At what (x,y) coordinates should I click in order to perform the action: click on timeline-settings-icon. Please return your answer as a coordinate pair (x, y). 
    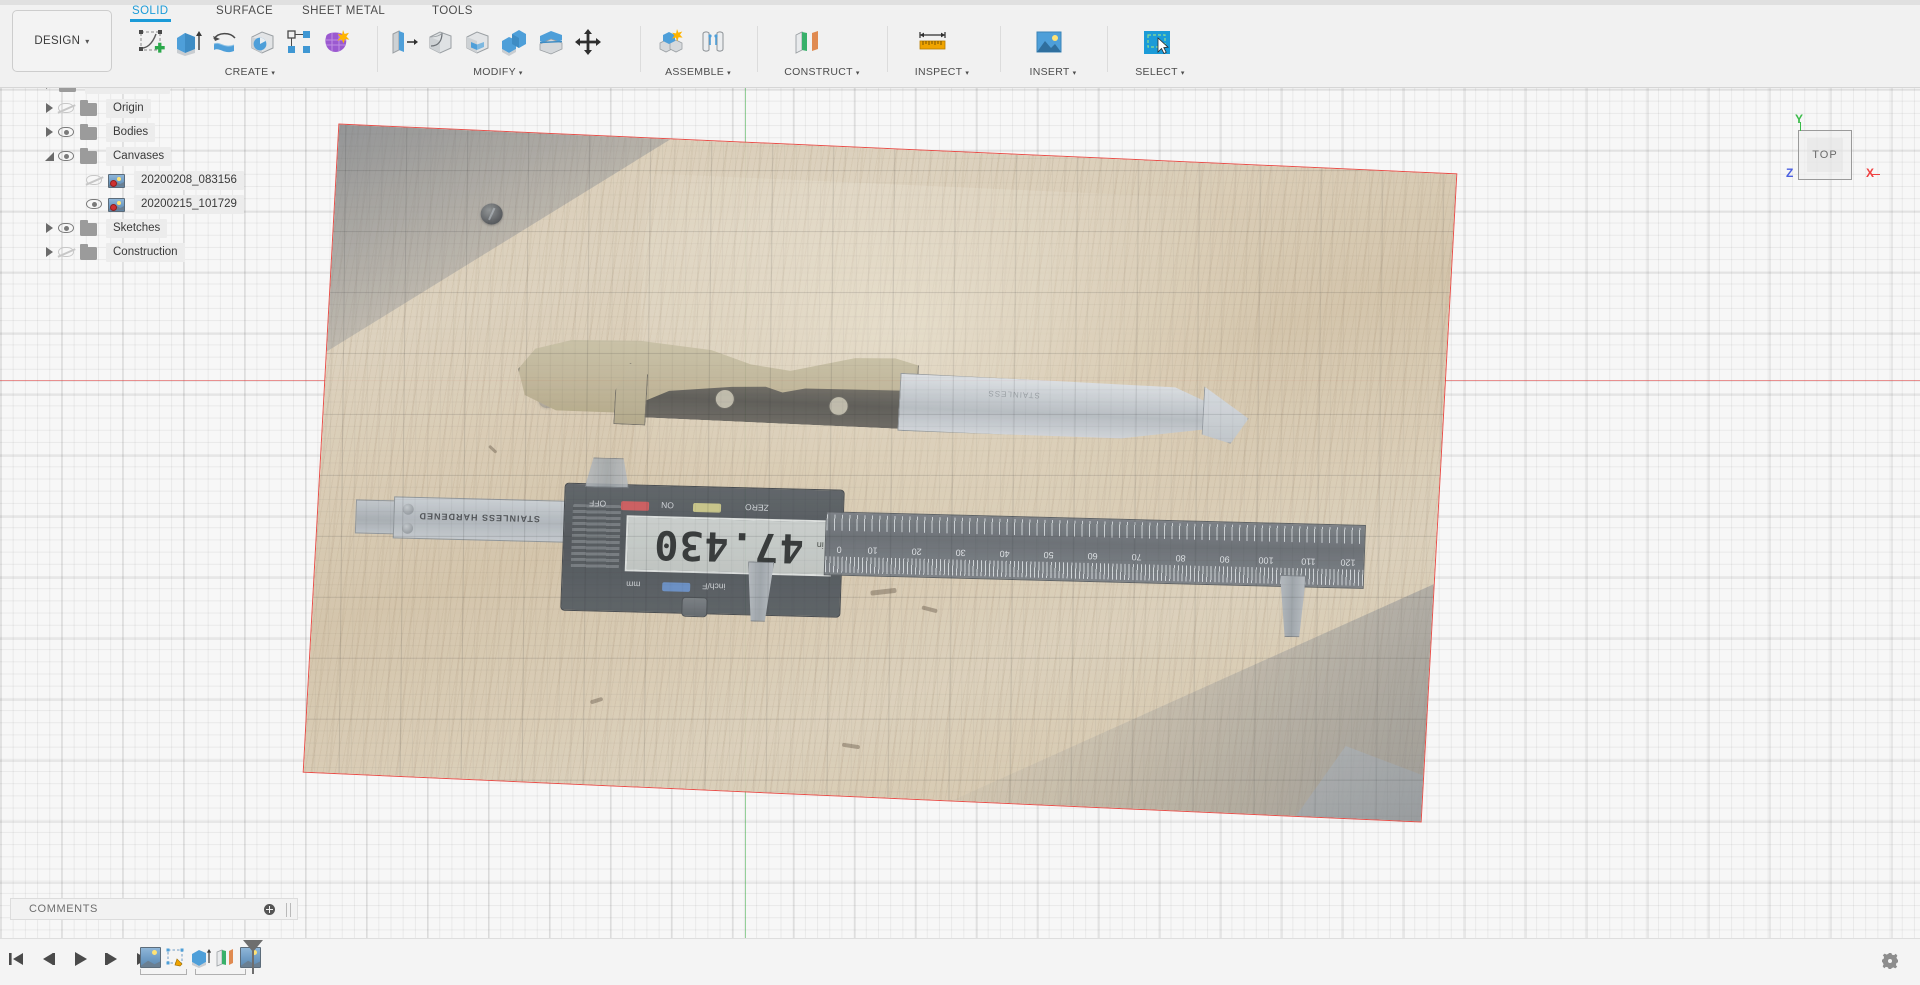
    Looking at the image, I should click on (1890, 961).